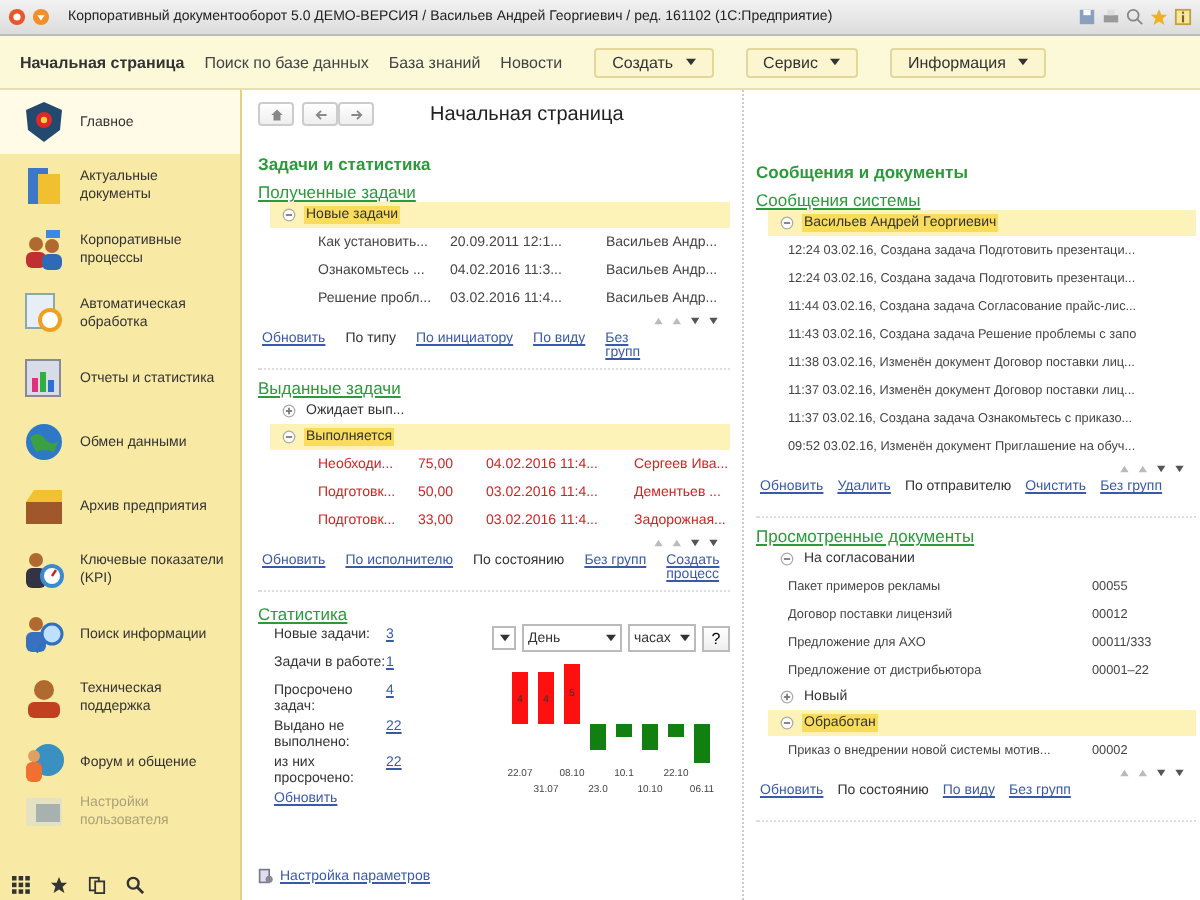 This screenshot has width=1200, height=900. Describe the element at coordinates (135, 884) in the screenshot. I see `search-icon` at that location.